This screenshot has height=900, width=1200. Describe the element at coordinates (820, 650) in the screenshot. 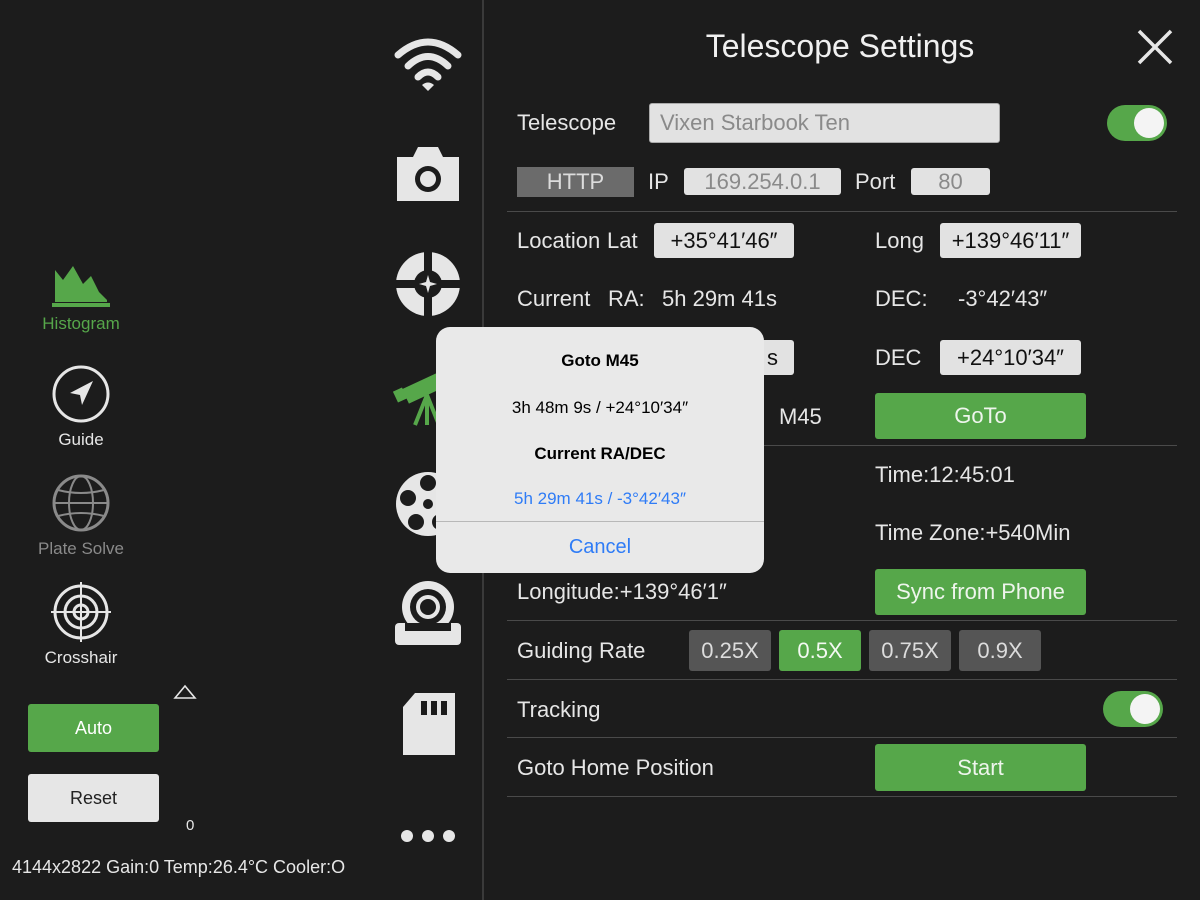

I see `guiding-rate-05x: 0.5X` at that location.